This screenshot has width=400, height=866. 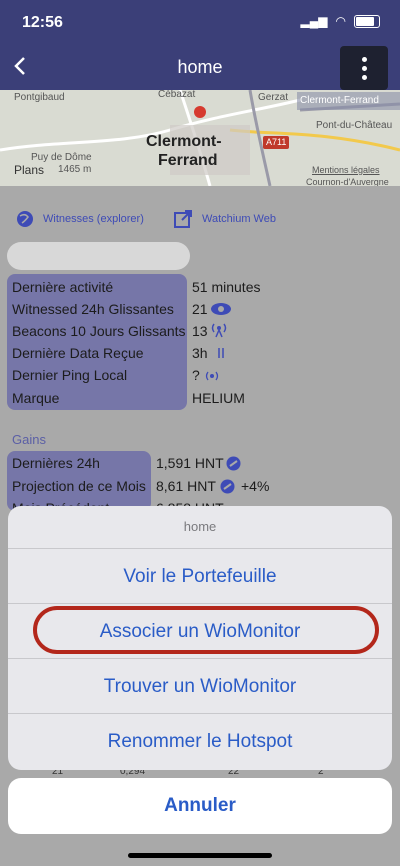 I want to click on eye-icon, so click(x=221, y=309).